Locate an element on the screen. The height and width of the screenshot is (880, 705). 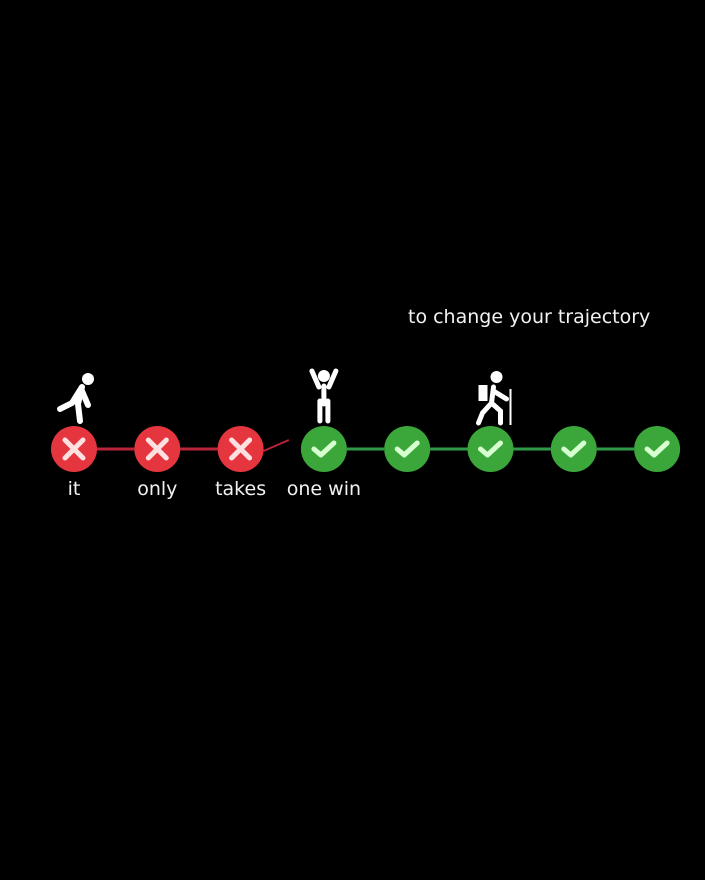
step-label: takes is located at coordinates (241, 489).